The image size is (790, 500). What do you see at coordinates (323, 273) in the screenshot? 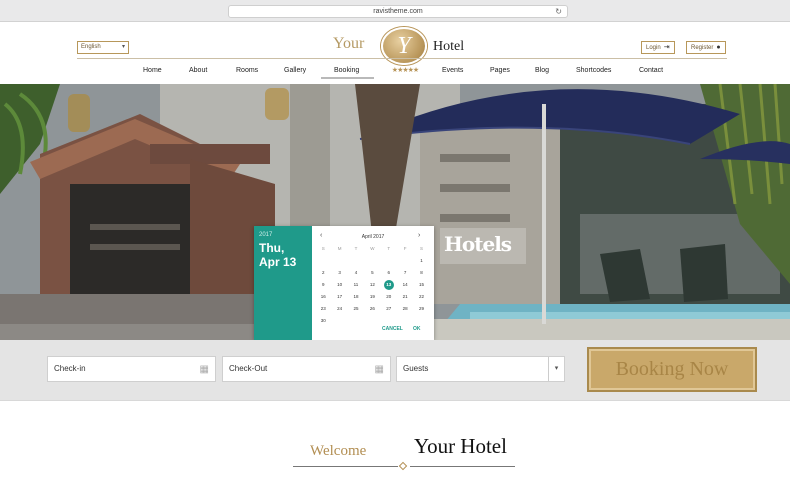
I see `calendar-day: 2` at bounding box center [323, 273].